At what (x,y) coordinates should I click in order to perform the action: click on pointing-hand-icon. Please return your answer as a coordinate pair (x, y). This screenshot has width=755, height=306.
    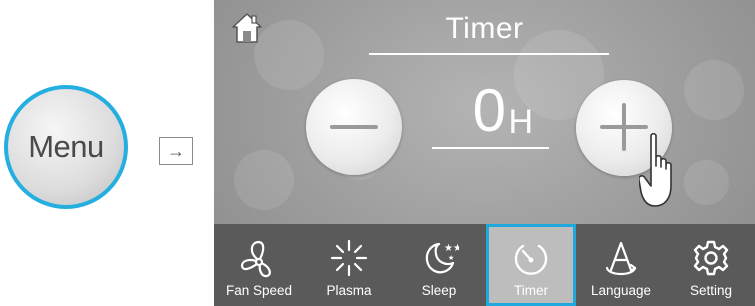
    Looking at the image, I should click on (655, 169).